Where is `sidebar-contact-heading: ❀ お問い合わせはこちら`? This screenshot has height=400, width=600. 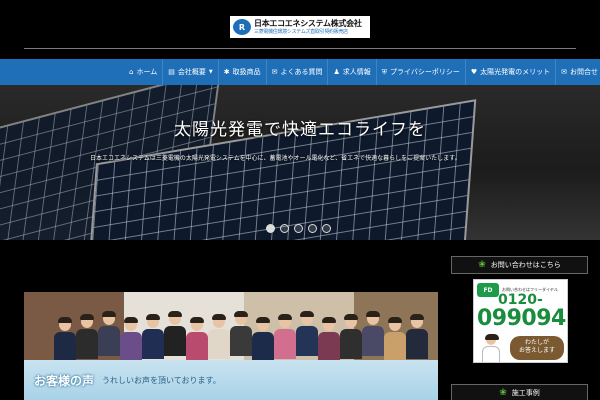
sidebar-contact-heading: ❀ お問い合わせはこちら is located at coordinates (519, 265).